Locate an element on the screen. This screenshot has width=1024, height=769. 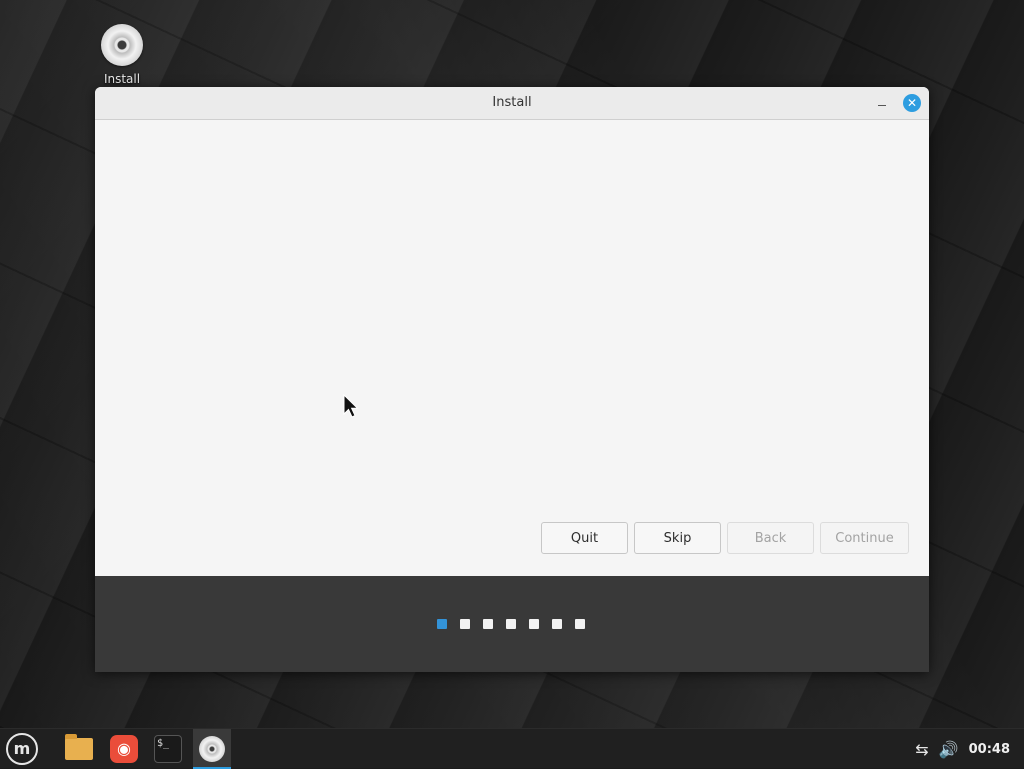
mint-logo-icon: m is located at coordinates (22, 748).